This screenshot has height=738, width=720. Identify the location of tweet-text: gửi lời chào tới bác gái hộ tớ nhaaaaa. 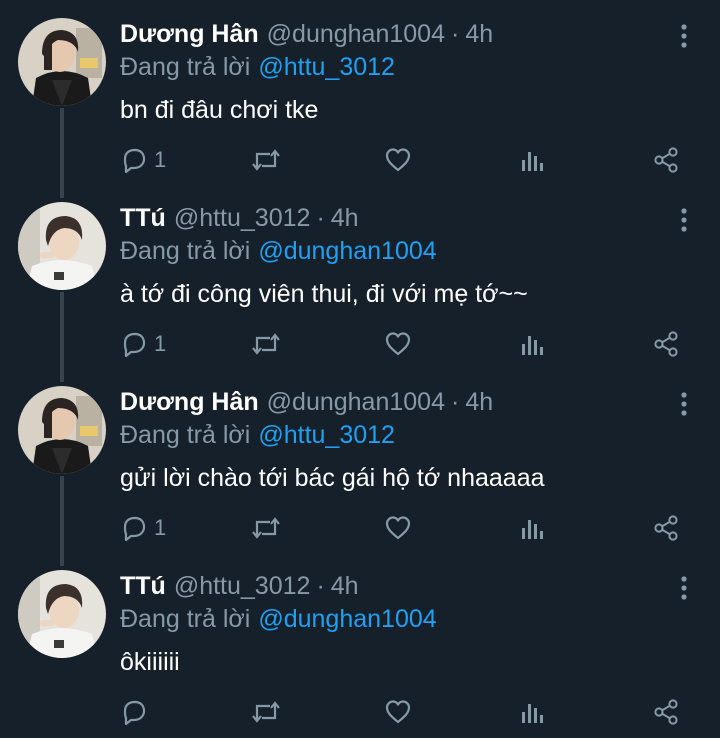
(332, 478).